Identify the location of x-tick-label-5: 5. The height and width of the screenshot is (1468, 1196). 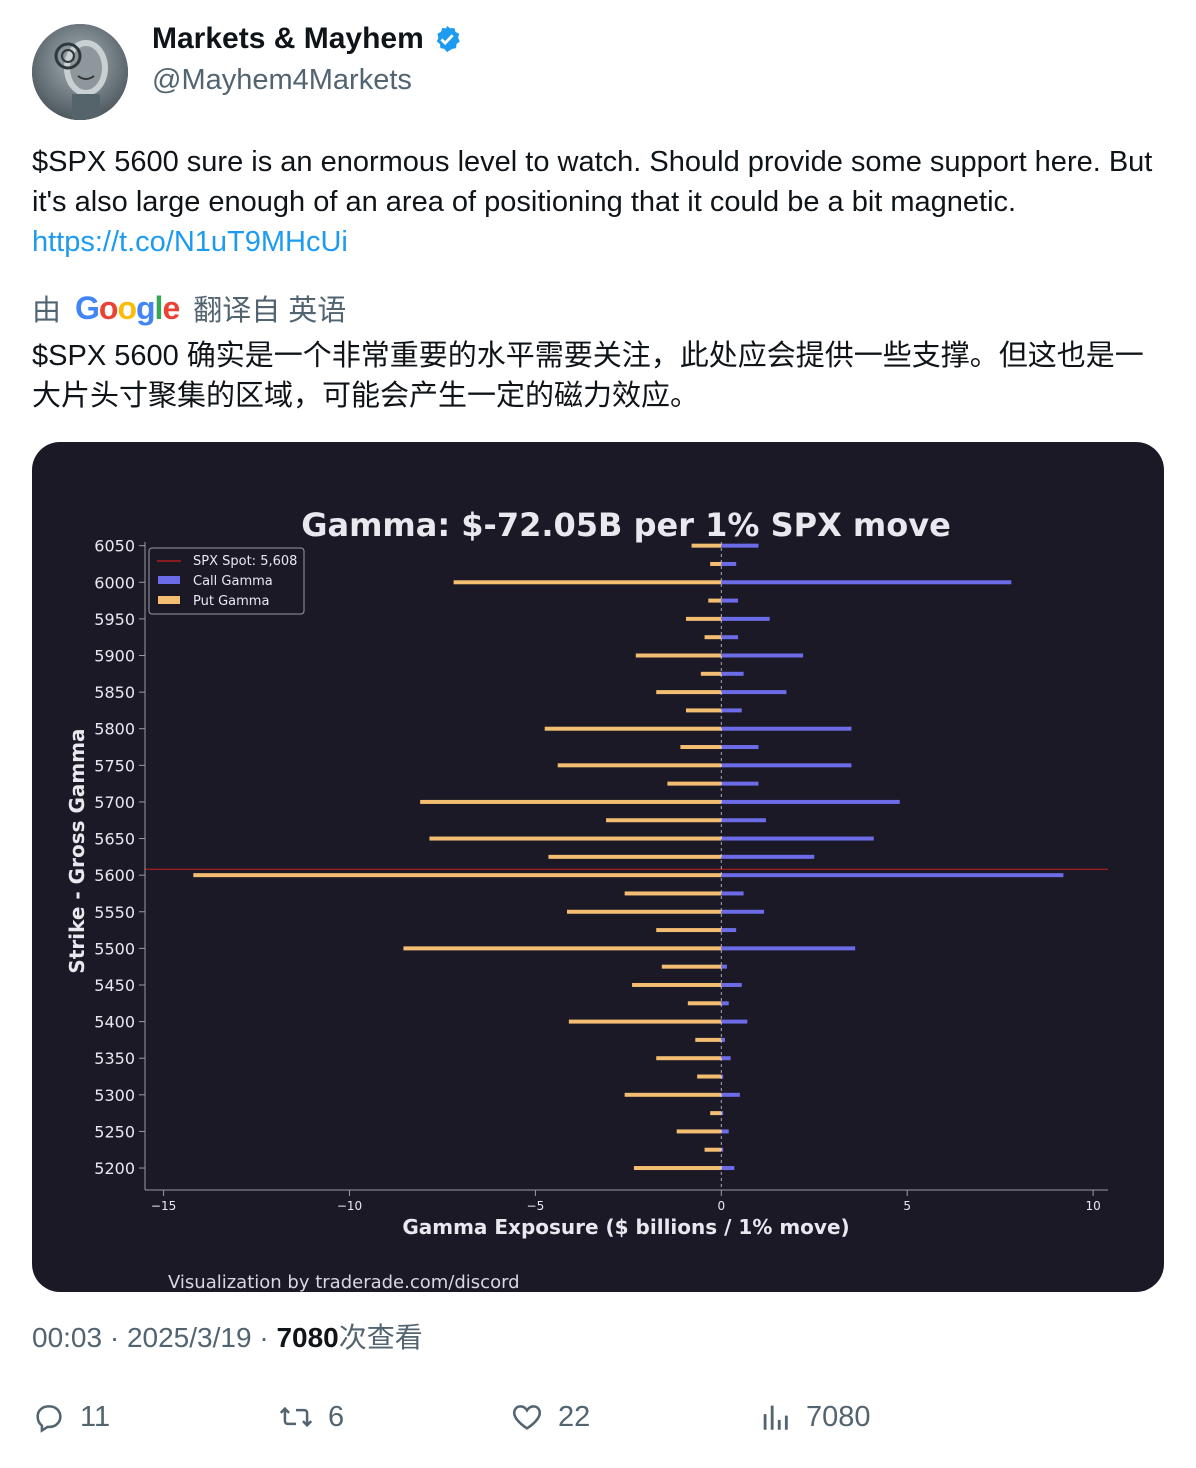
(907, 1206).